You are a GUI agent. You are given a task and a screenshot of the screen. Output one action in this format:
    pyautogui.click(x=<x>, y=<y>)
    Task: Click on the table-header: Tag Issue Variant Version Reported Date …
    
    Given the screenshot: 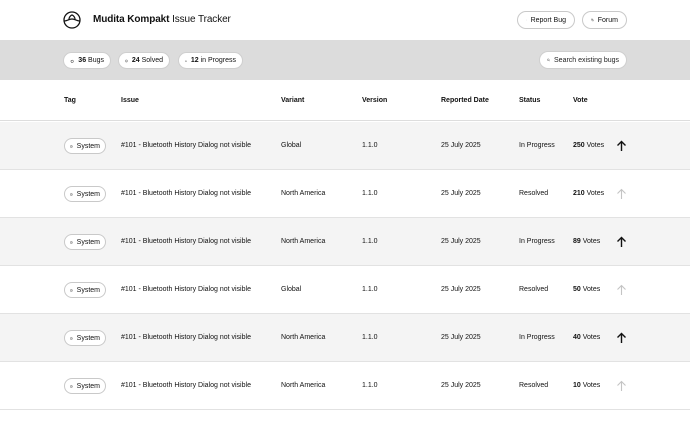 What is the action you would take?
    pyautogui.click(x=345, y=100)
    